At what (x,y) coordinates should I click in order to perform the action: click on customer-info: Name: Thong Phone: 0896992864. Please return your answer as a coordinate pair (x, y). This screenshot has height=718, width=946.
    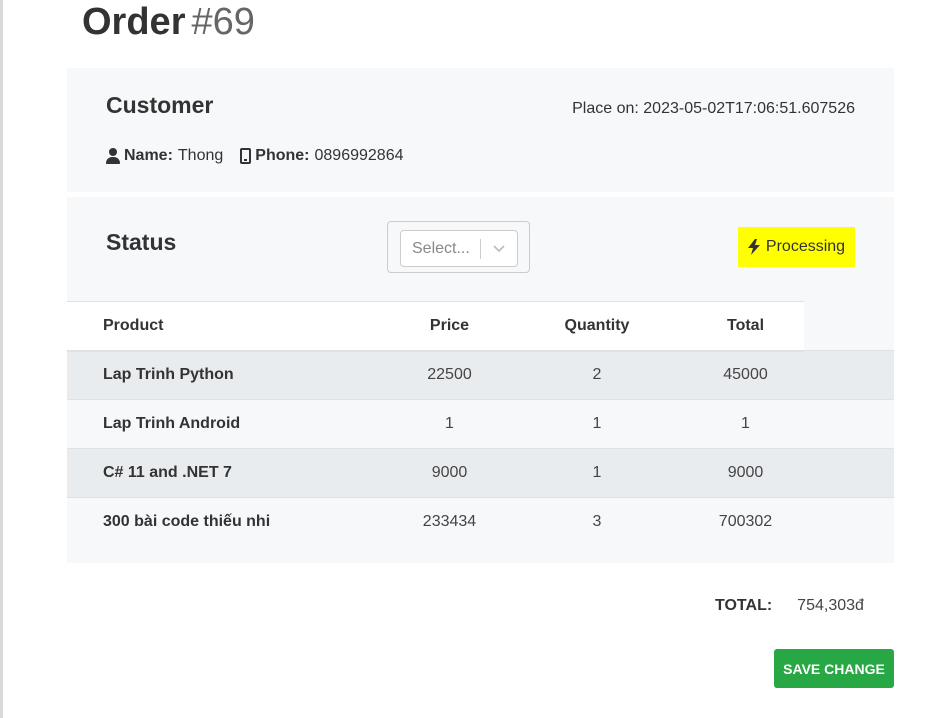
    Looking at the image, I should click on (254, 156).